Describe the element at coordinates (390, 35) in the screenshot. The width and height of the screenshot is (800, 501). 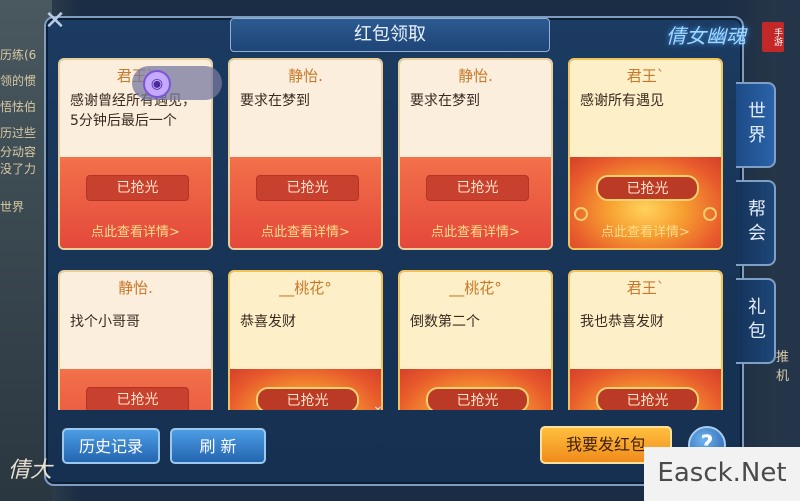
I see `dialog-title: 红包领取` at that location.